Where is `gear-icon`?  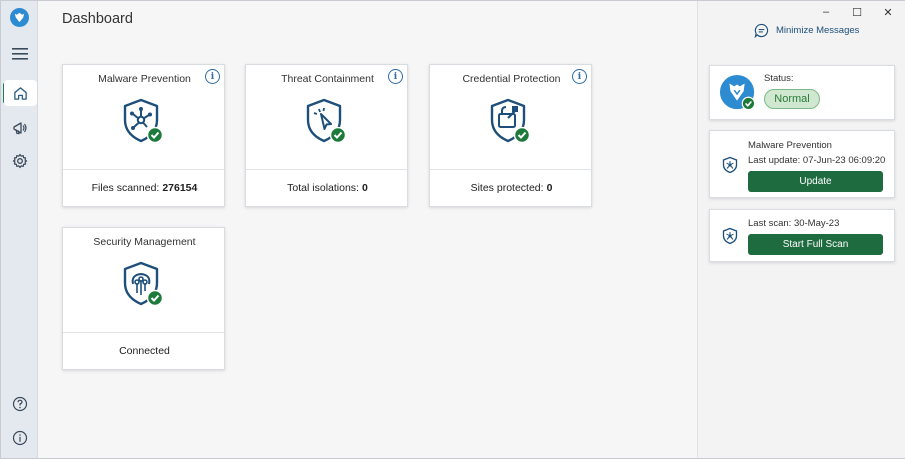 gear-icon is located at coordinates (20, 161).